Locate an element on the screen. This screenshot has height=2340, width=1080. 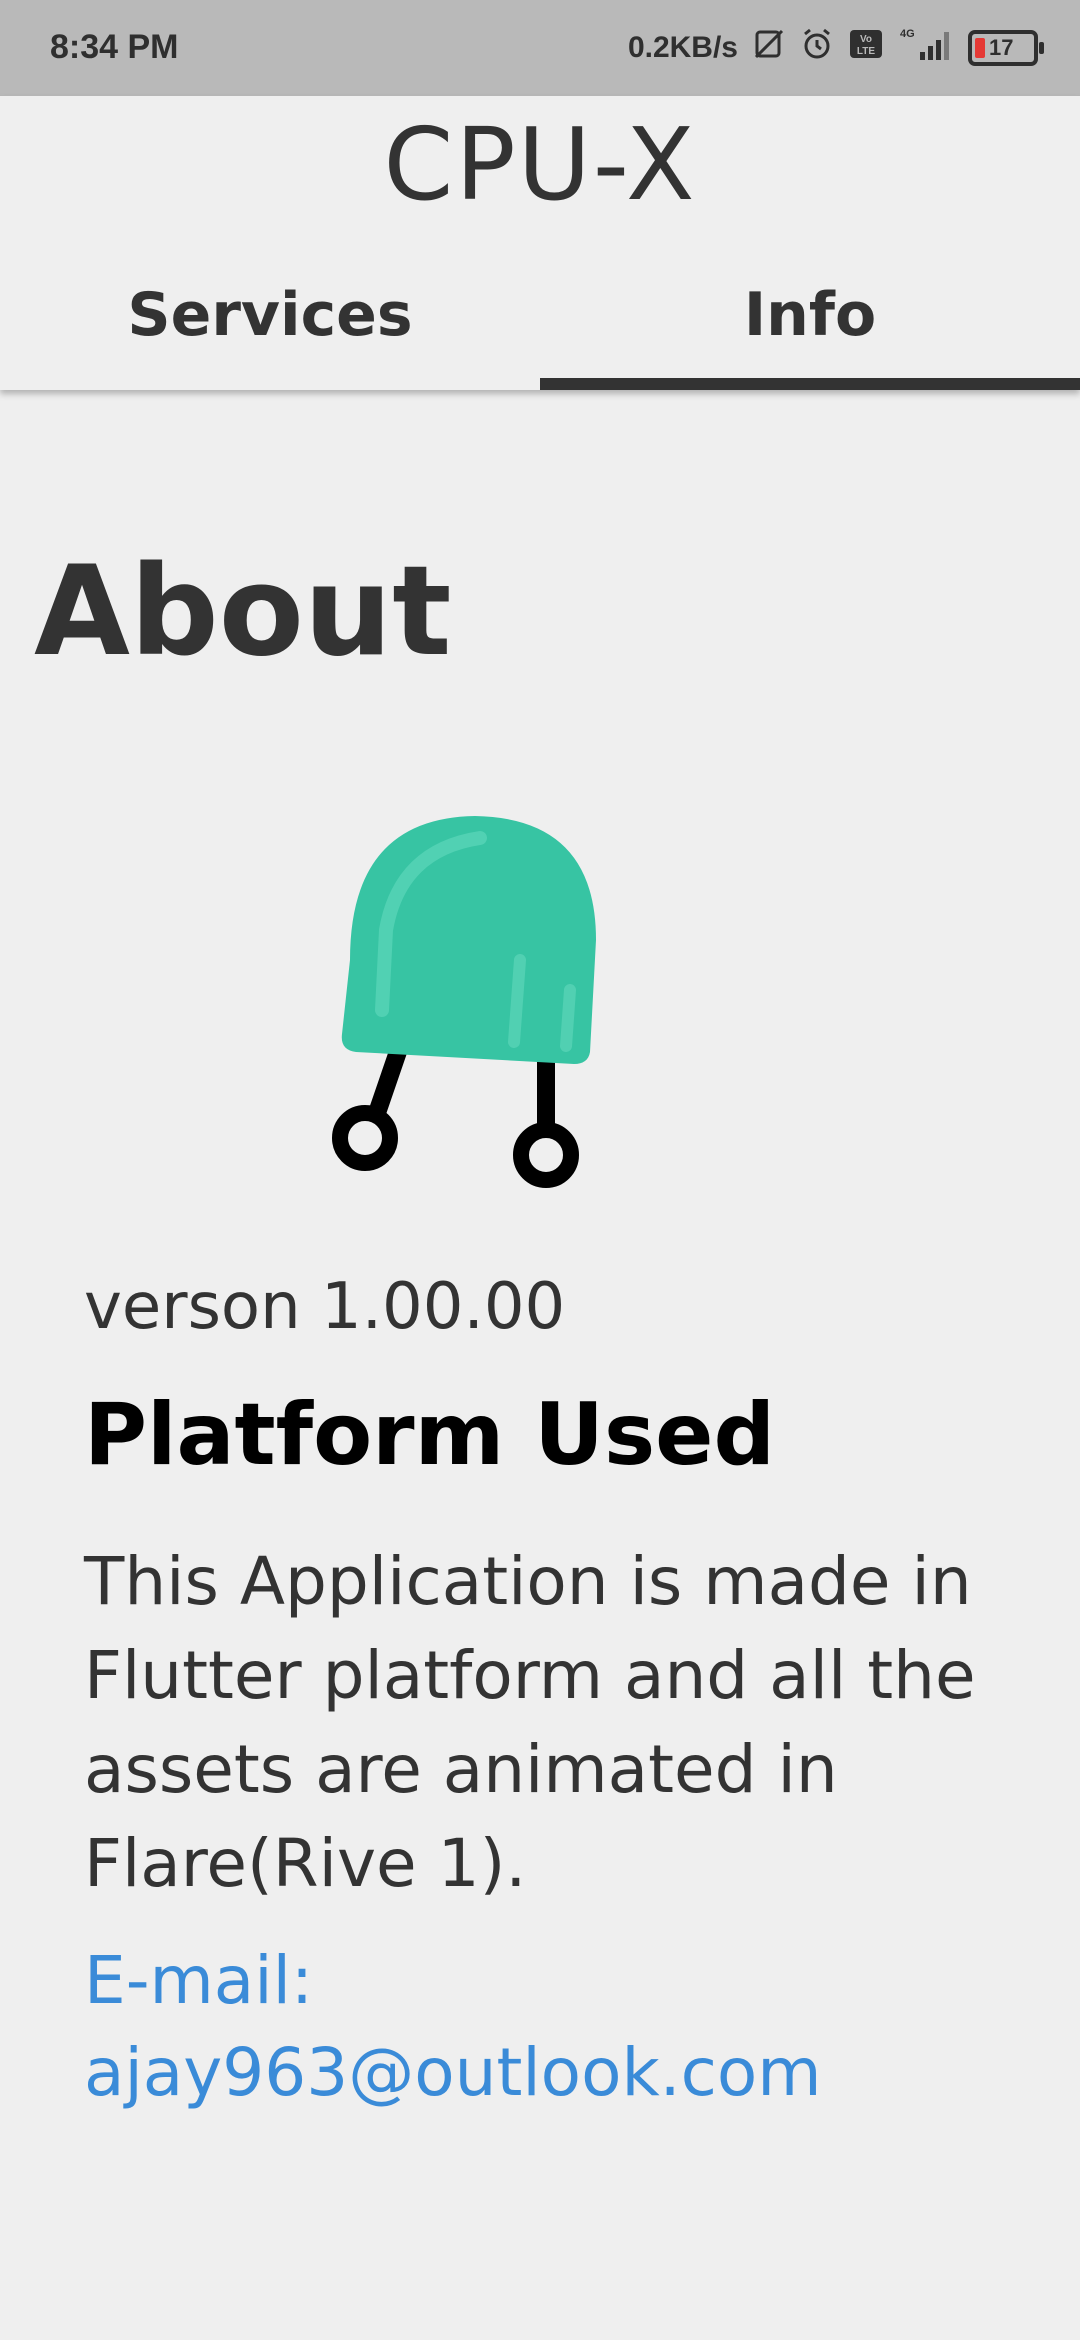
email-label: E-mail: is located at coordinates (199, 1980).